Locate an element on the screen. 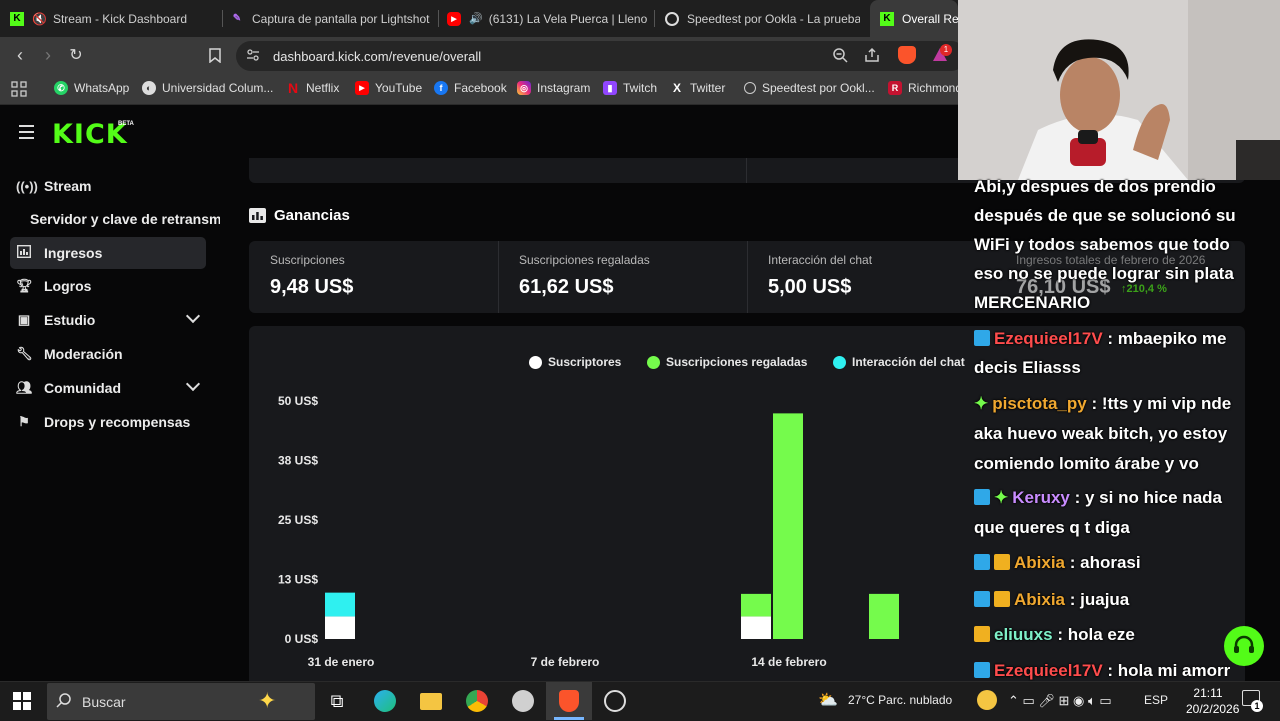 The height and width of the screenshot is (721, 1280). brave-icon is located at coordinates (569, 701).